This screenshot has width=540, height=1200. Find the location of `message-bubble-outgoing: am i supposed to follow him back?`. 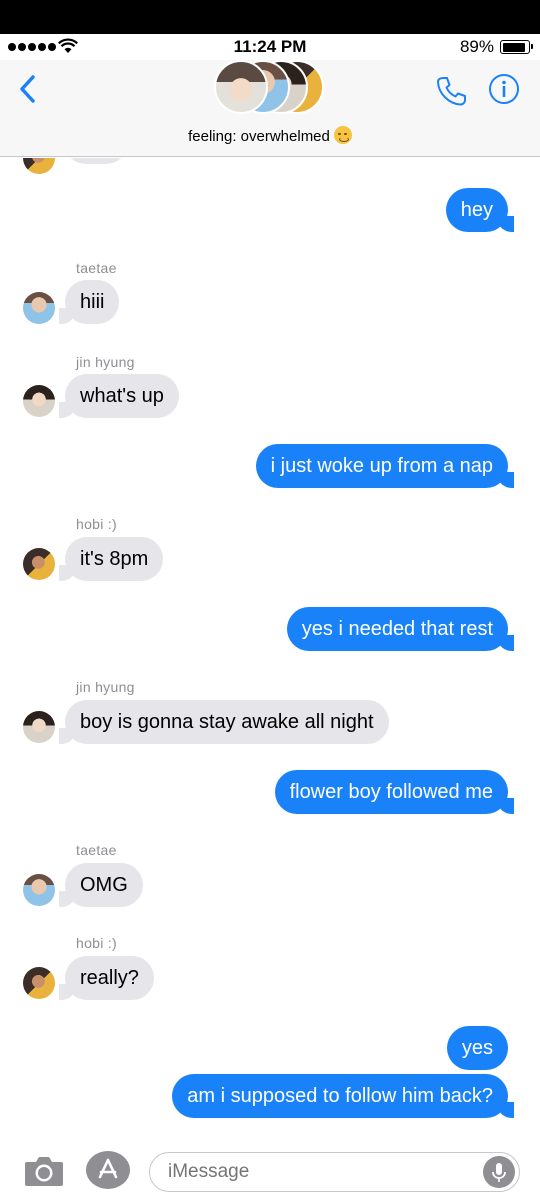

message-bubble-outgoing: am i supposed to follow him back? is located at coordinates (343, 1096).